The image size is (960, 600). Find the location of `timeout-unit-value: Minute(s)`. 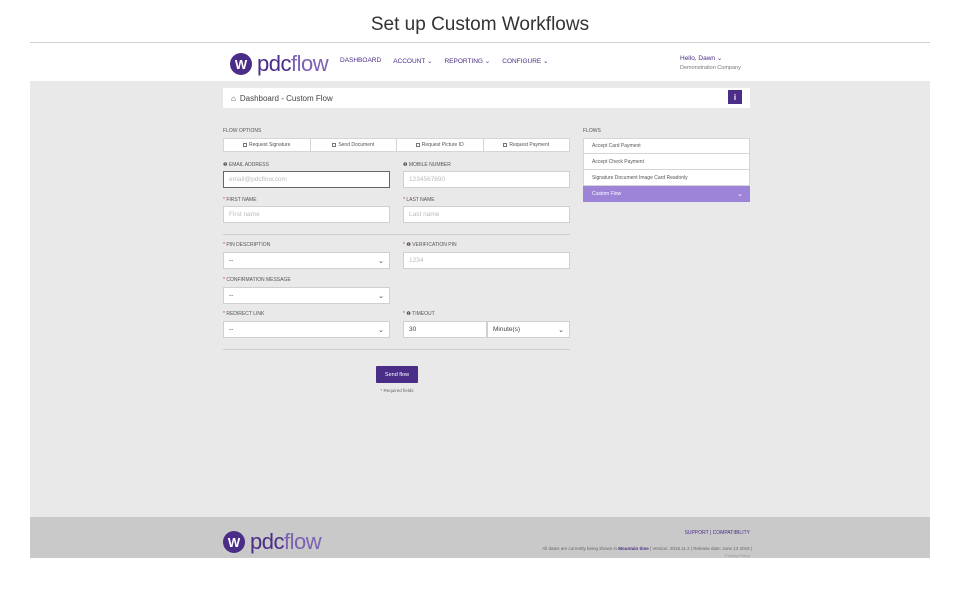

timeout-unit-value: Minute(s) is located at coordinates (507, 329).